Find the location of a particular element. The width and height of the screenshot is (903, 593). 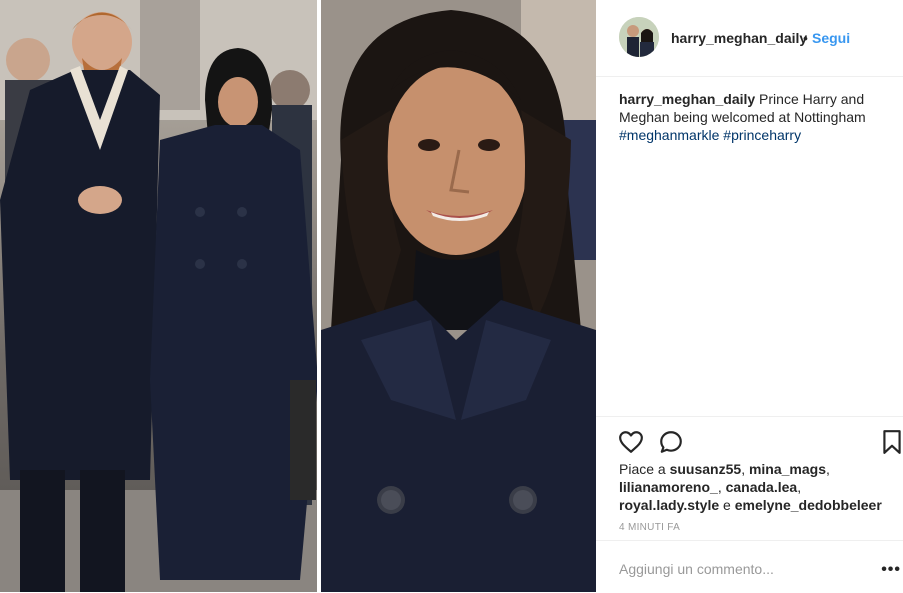

comment-icon is located at coordinates (671, 442).